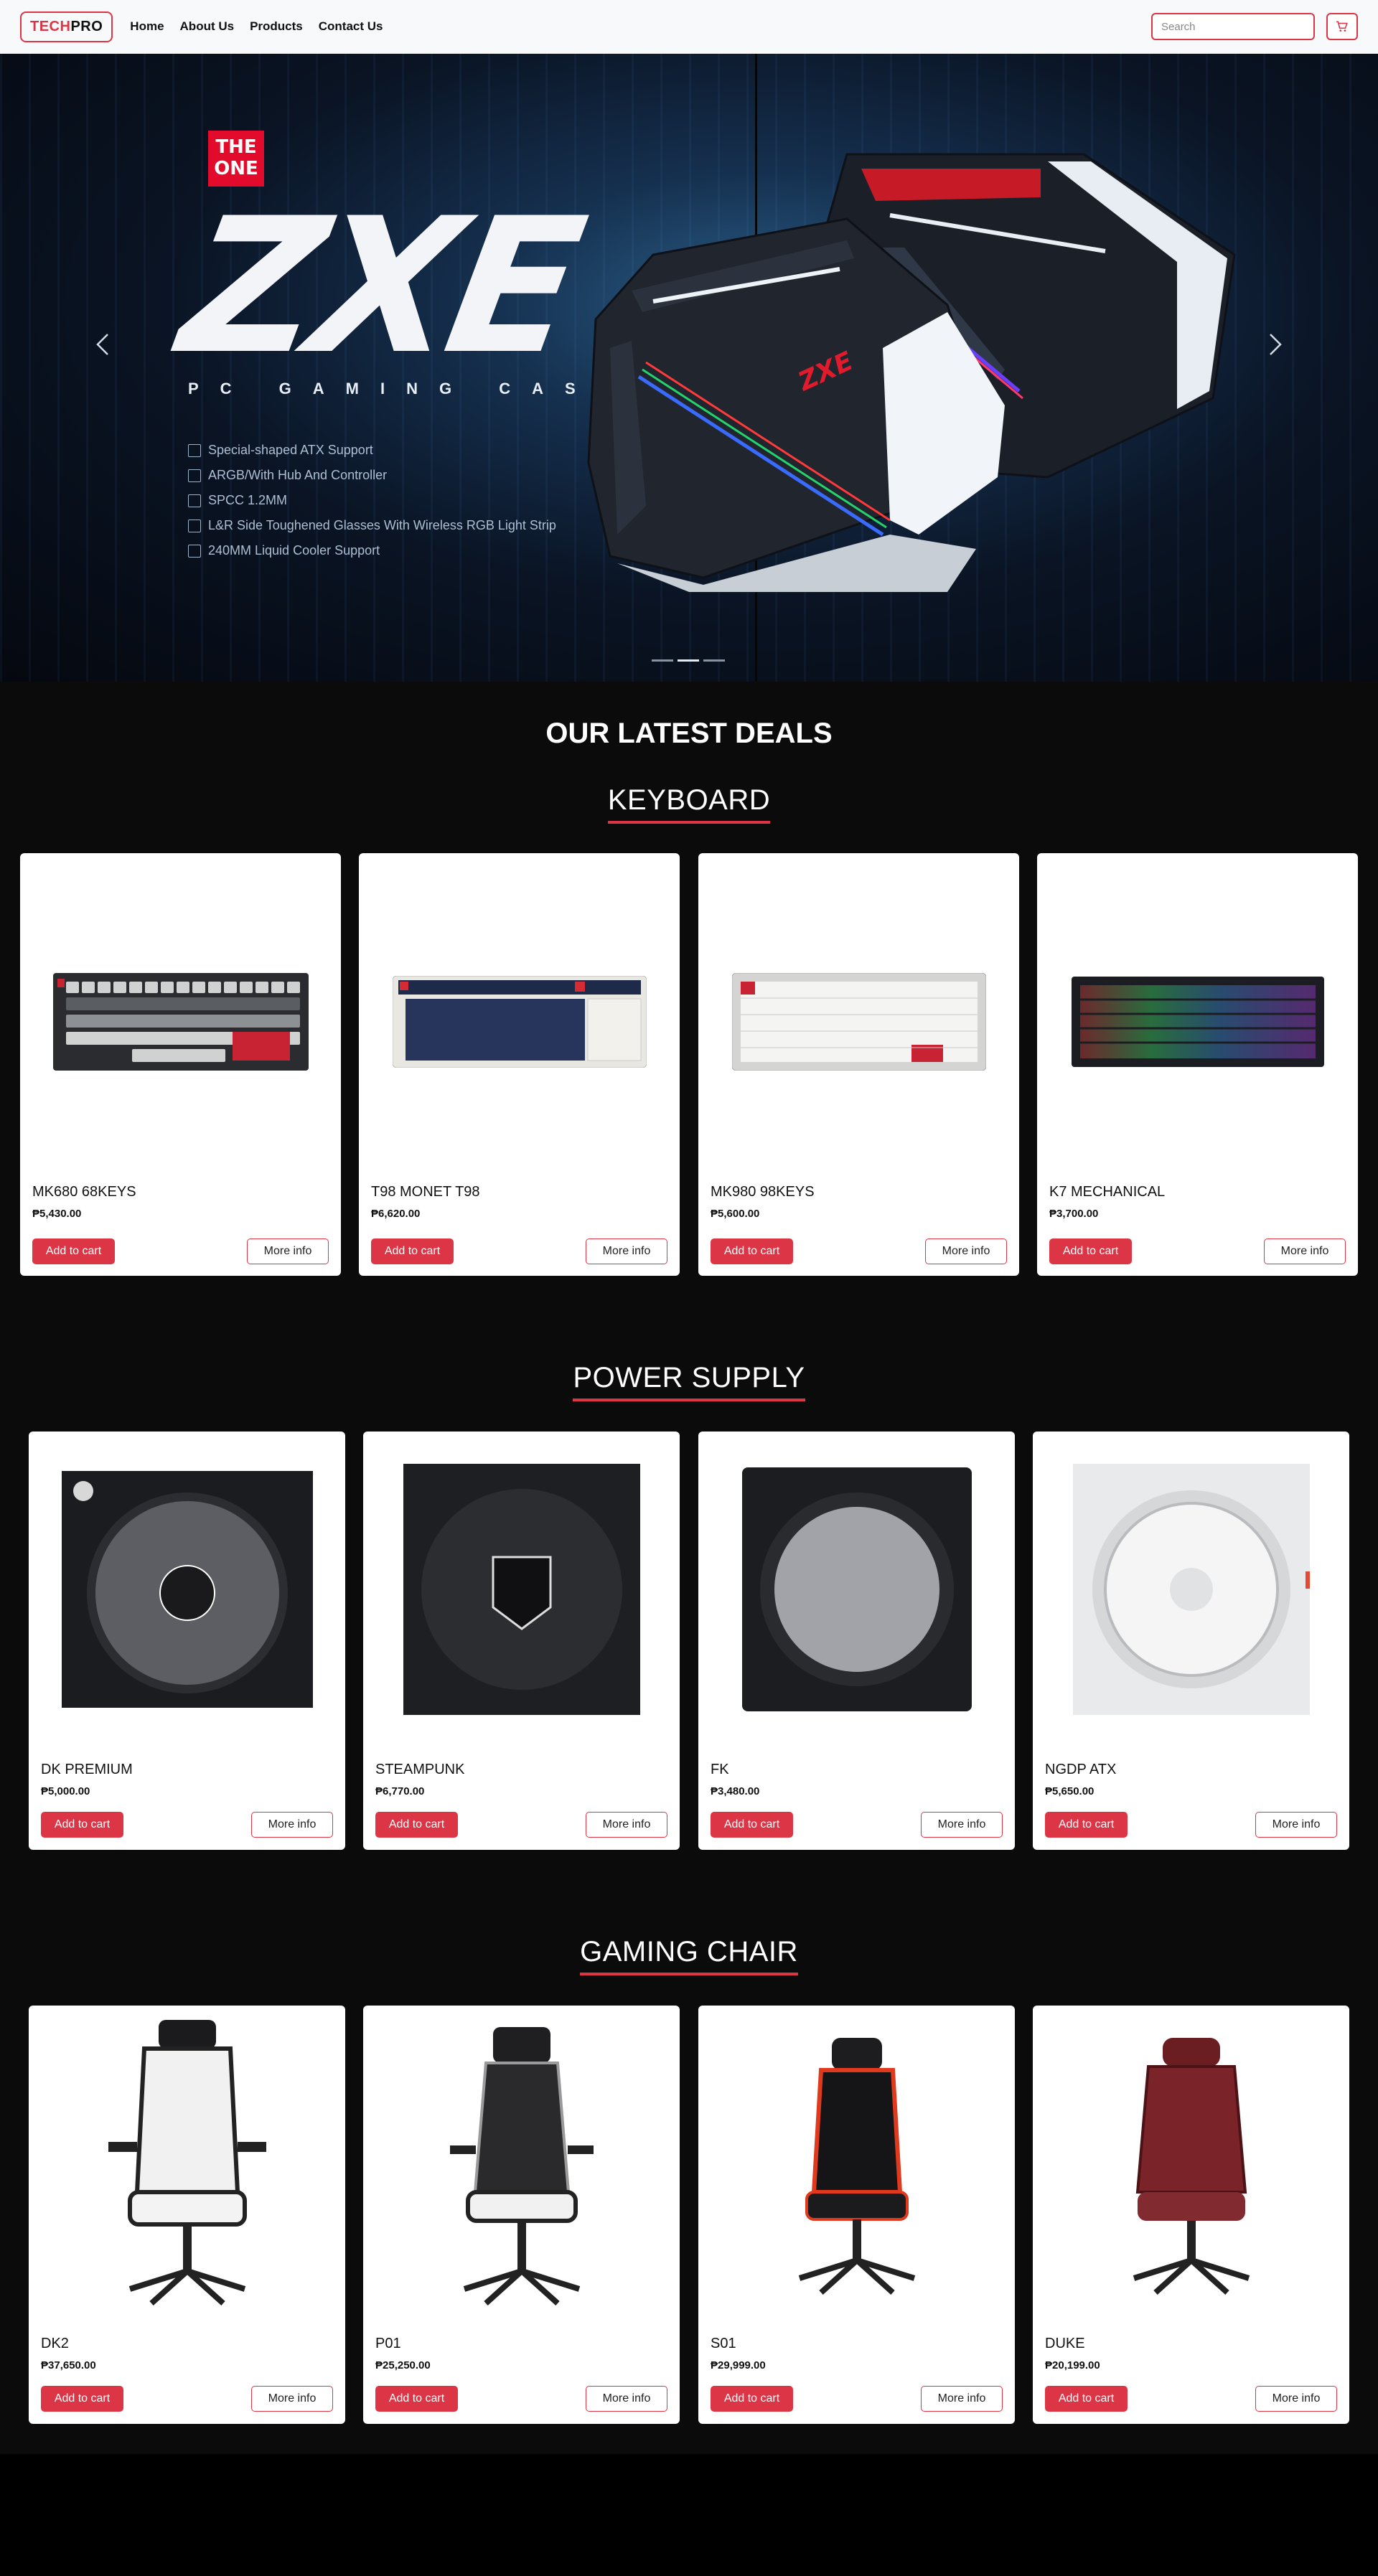 This screenshot has height=2576, width=1378. Describe the element at coordinates (425, 1192) in the screenshot. I see `product-name: T98 MONET T98` at that location.